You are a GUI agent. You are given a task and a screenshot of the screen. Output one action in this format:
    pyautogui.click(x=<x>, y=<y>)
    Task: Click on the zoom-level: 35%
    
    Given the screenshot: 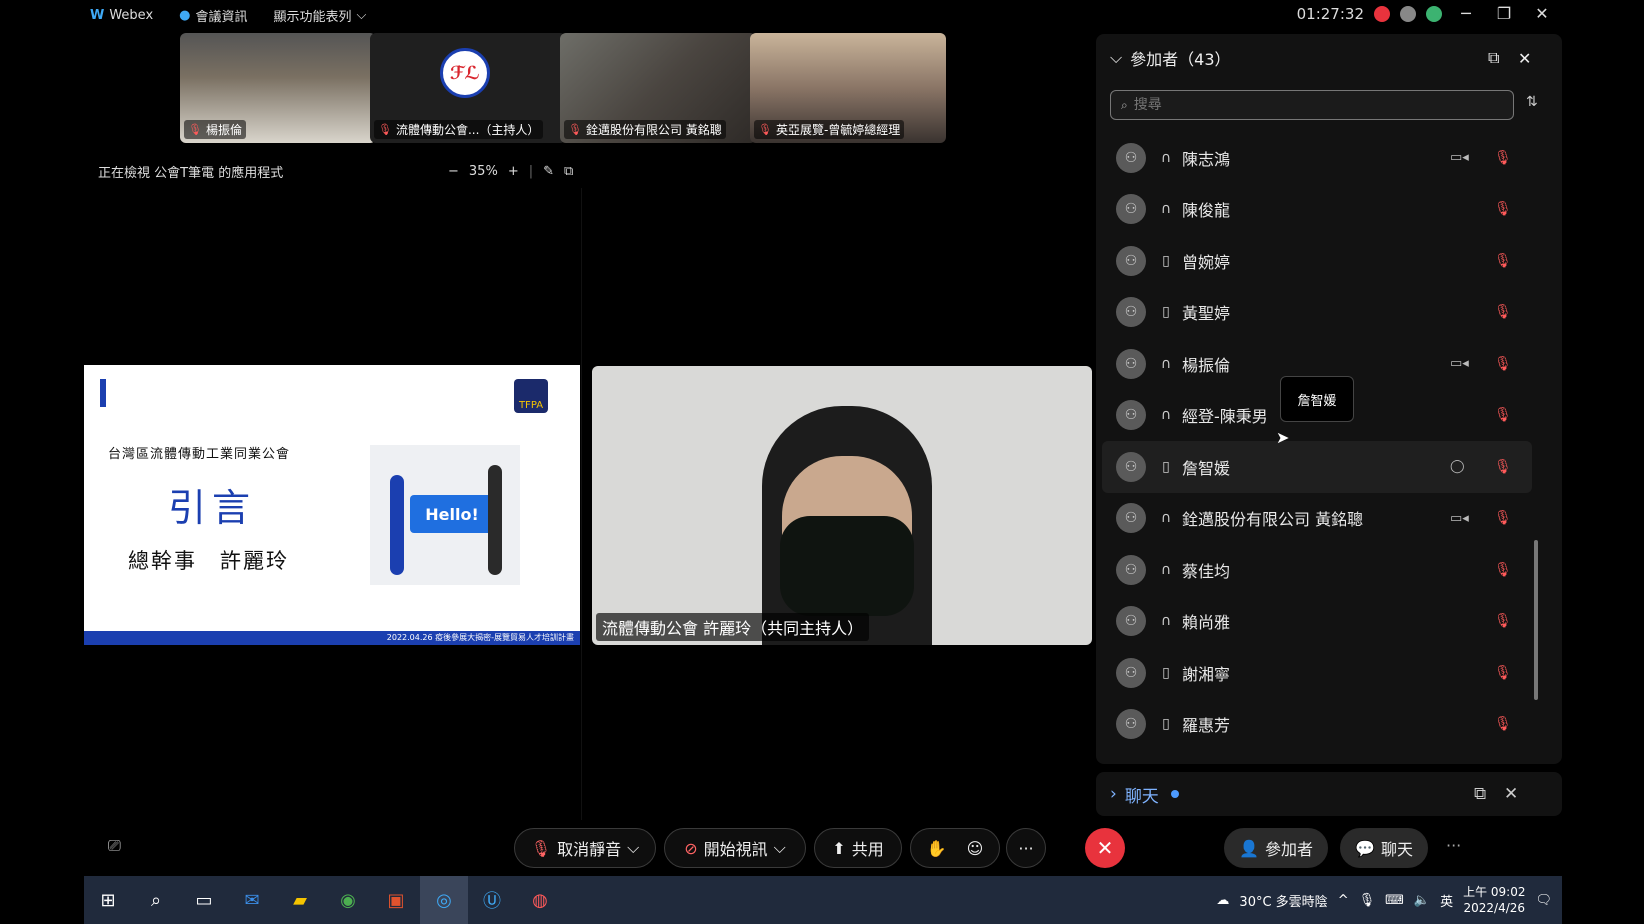 What is the action you would take?
    pyautogui.click(x=483, y=171)
    